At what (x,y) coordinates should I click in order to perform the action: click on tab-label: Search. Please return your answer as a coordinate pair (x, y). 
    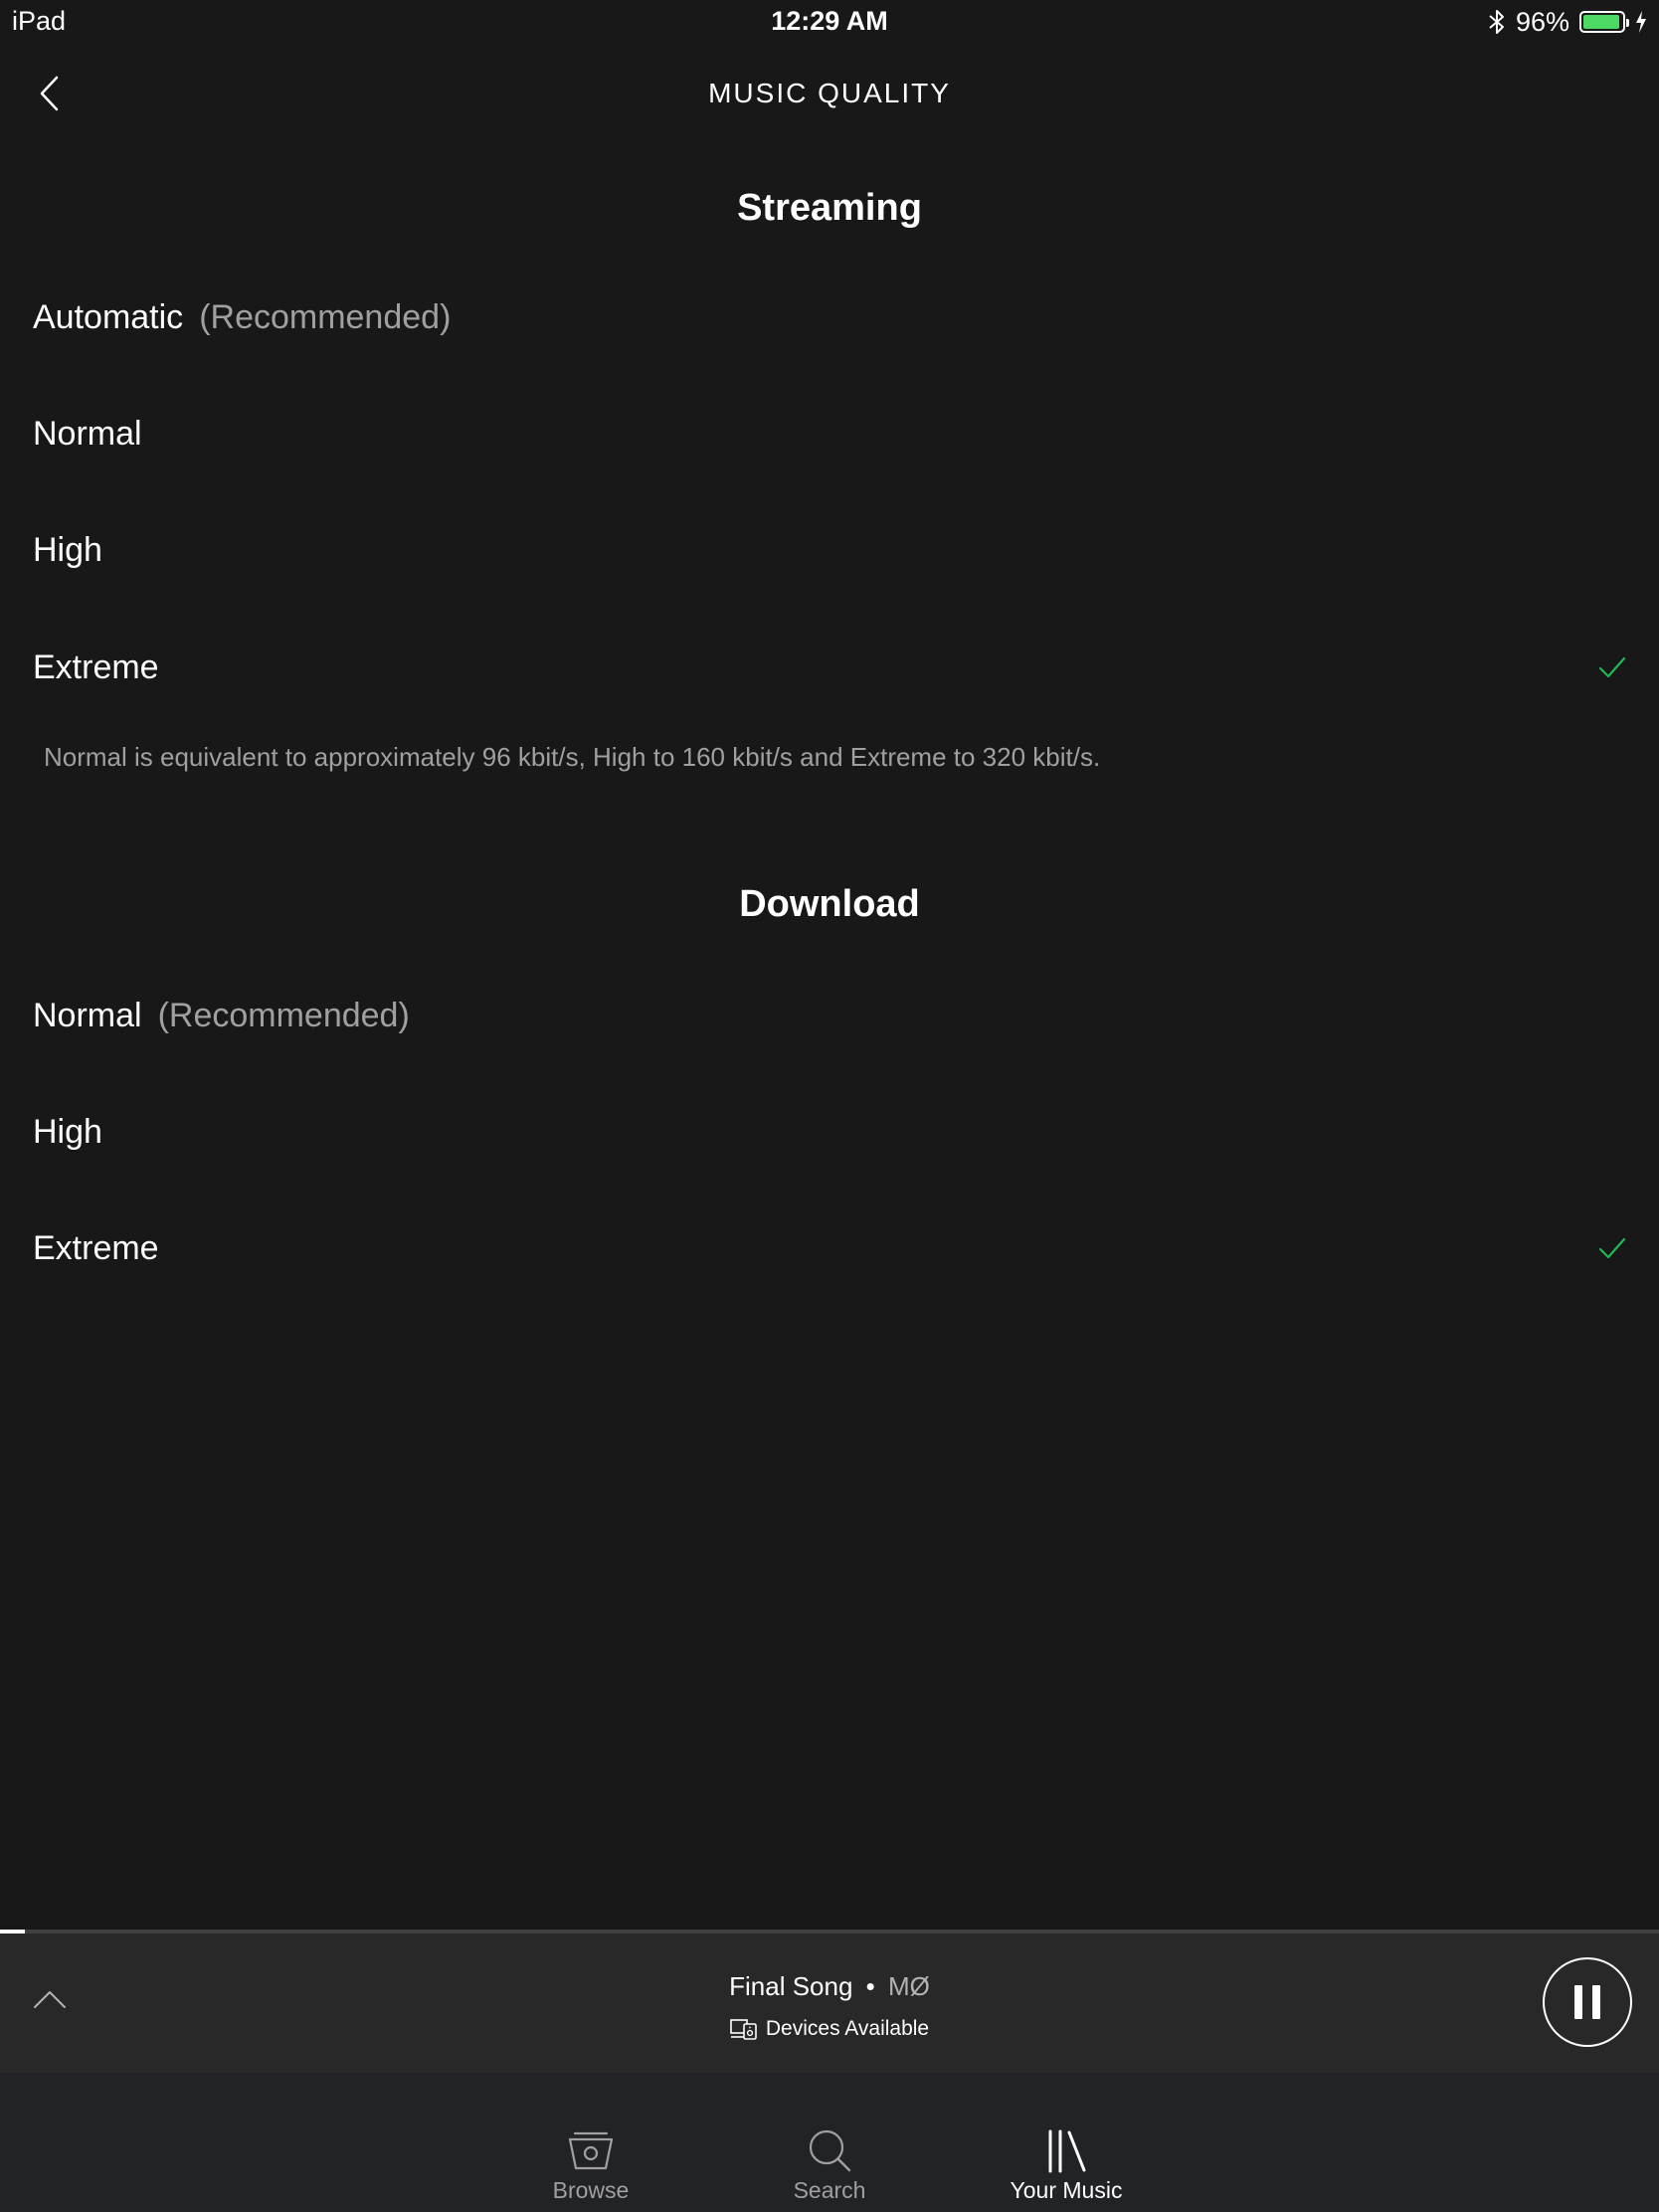
    Looking at the image, I should click on (829, 2190).